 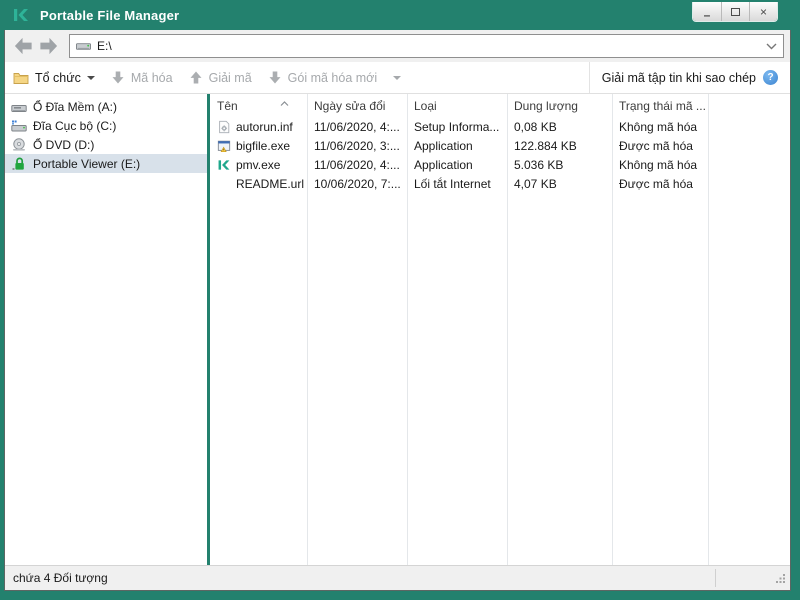 What do you see at coordinates (258, 164) in the screenshot?
I see `file-name: pmv.exe` at bounding box center [258, 164].